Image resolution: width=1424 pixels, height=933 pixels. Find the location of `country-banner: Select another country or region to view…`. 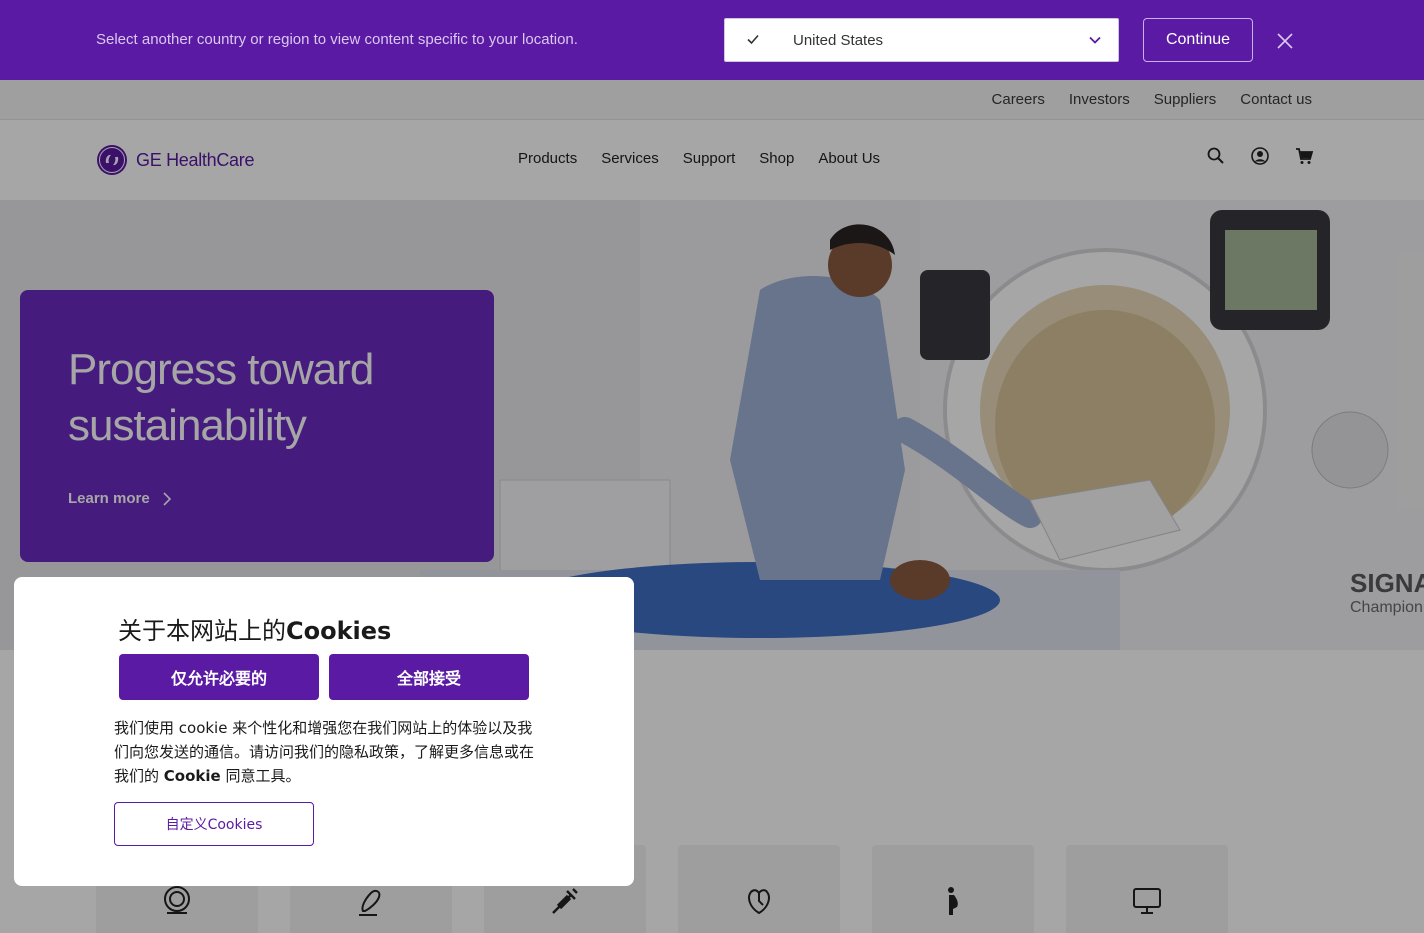

country-banner: Select another country or region to view… is located at coordinates (712, 40).